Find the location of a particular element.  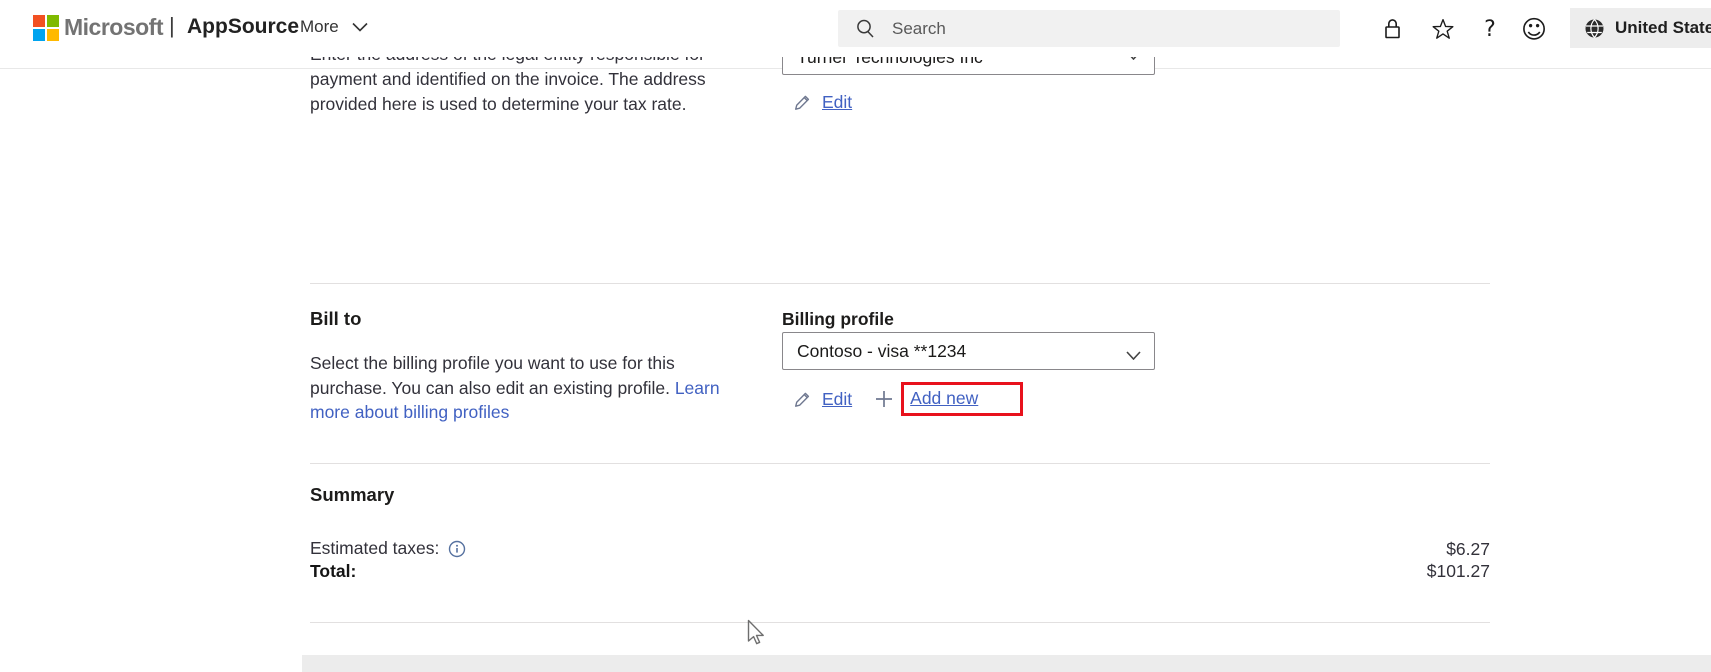

billing-profile-actions: Edit Add new is located at coordinates (908, 399).